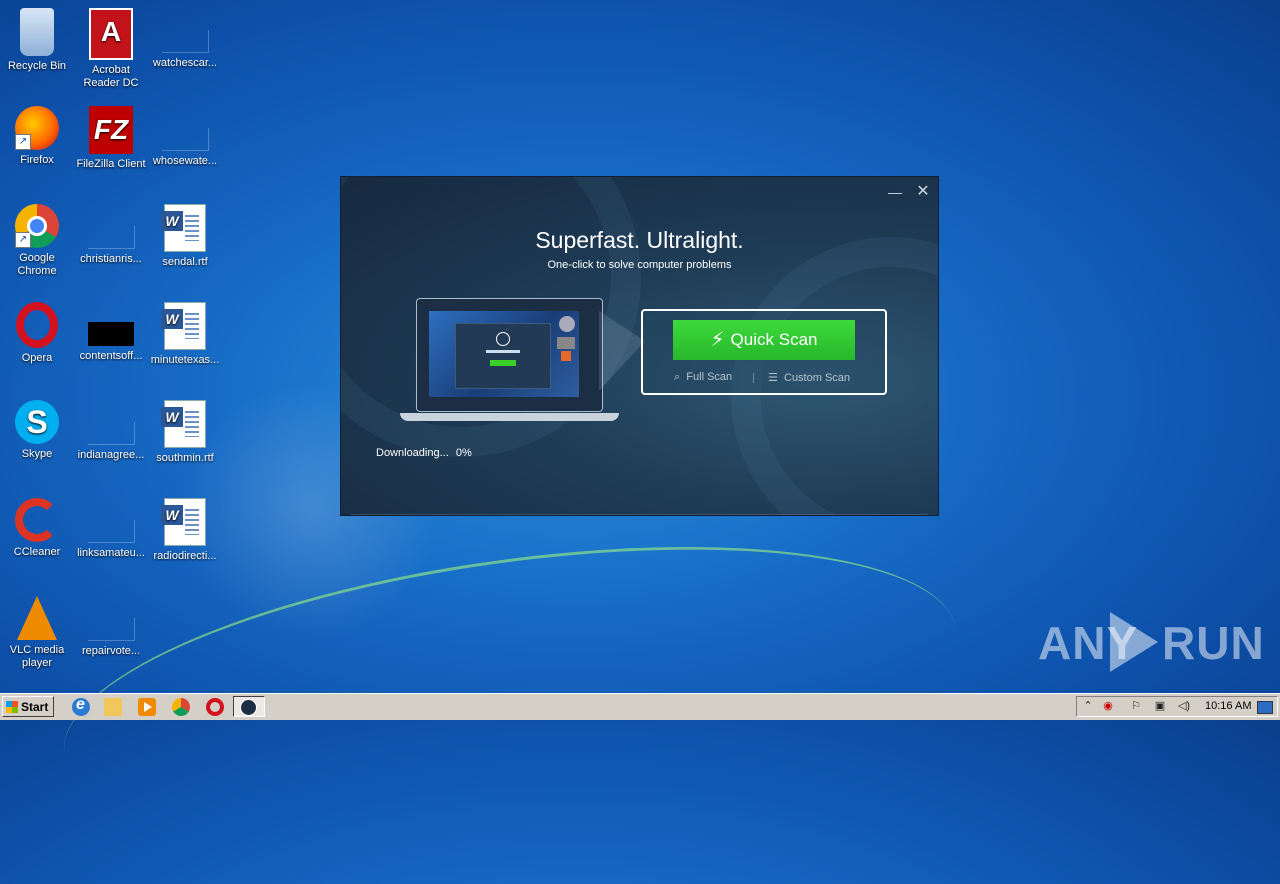  I want to click on search-icon: ⌕, so click(677, 377).